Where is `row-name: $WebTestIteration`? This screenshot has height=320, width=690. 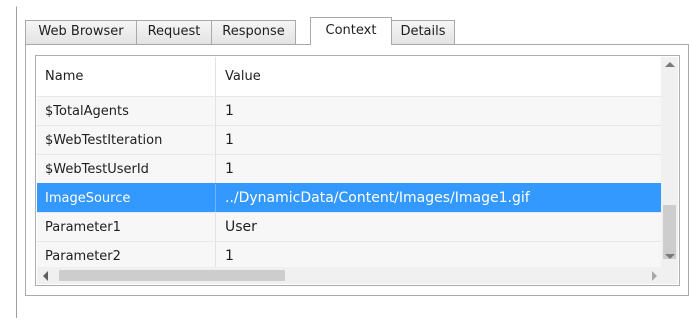 row-name: $WebTestIteration is located at coordinates (104, 140).